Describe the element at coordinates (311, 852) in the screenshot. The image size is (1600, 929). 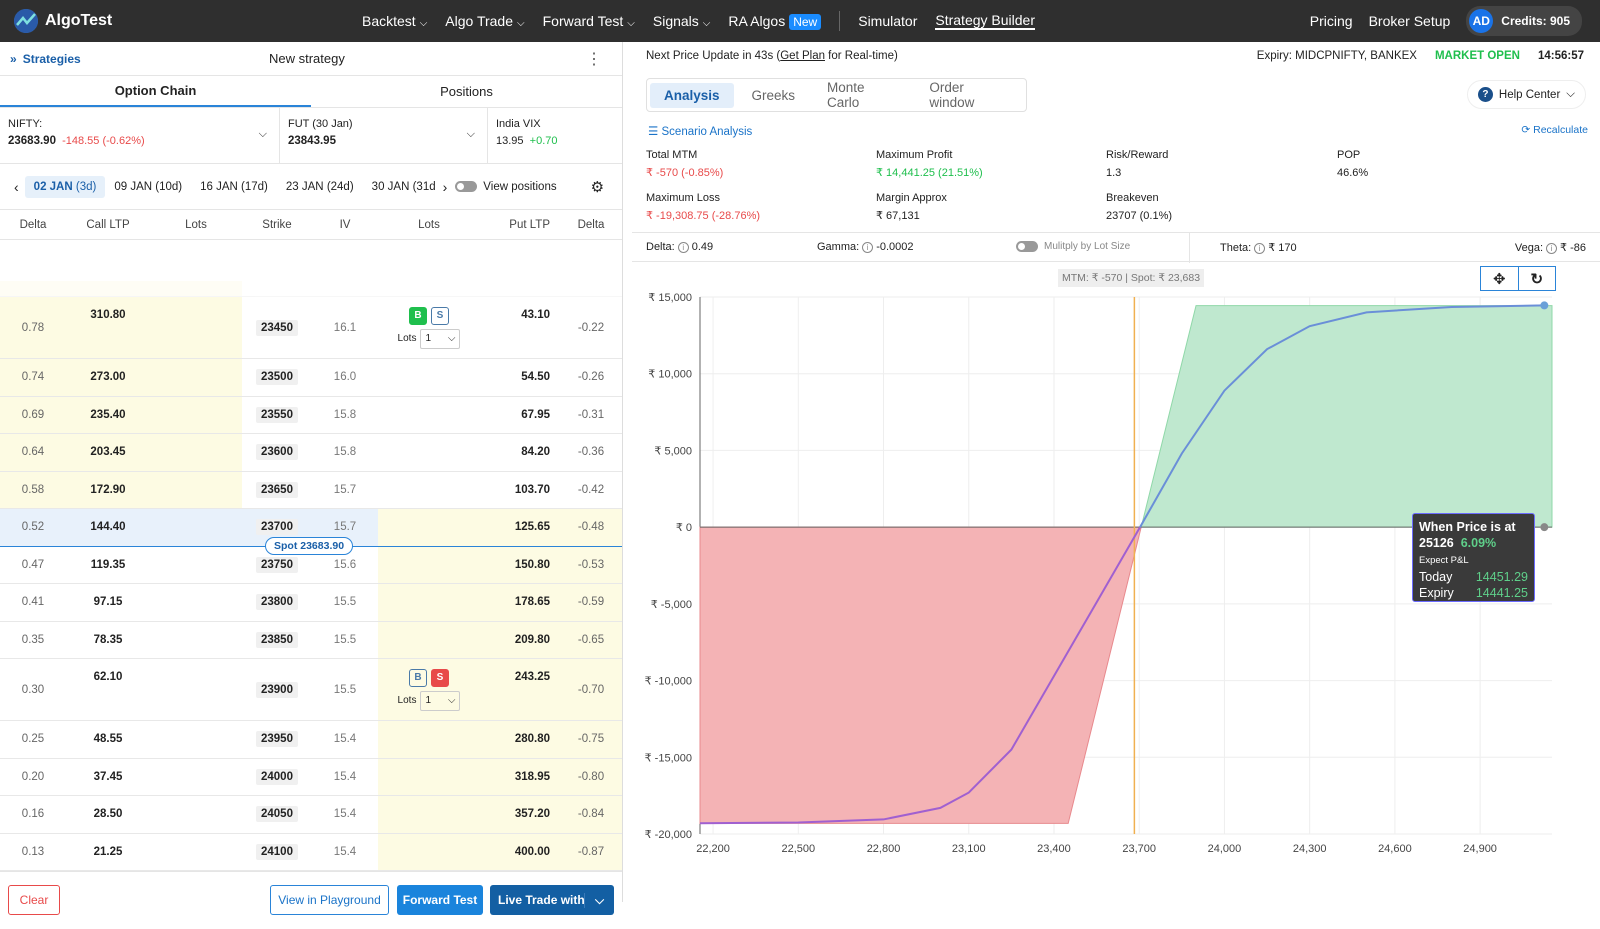
I see `table-row: 0.13 21.25 24100 15.4 400.00 -0.87` at that location.